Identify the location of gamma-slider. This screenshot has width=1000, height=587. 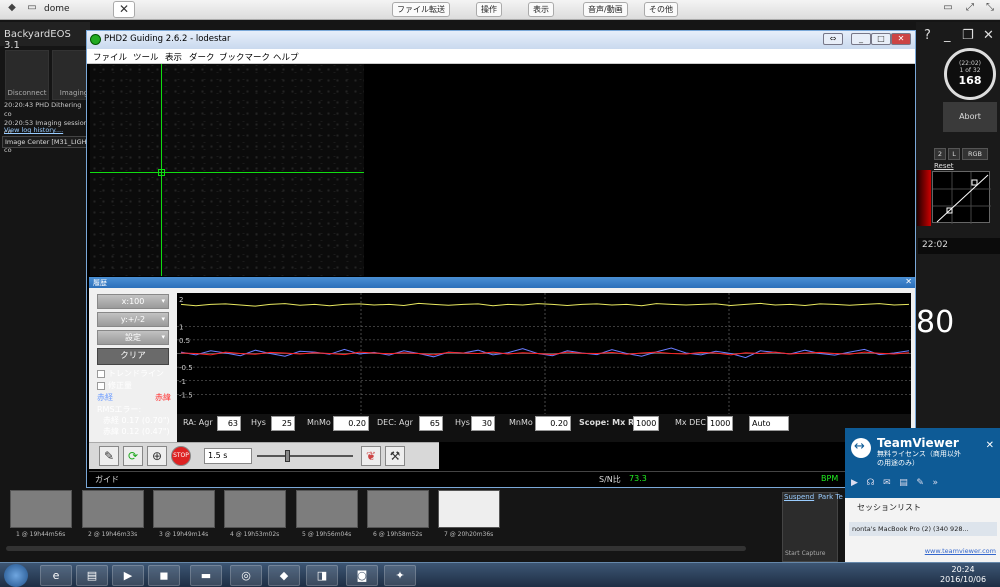
(305, 456).